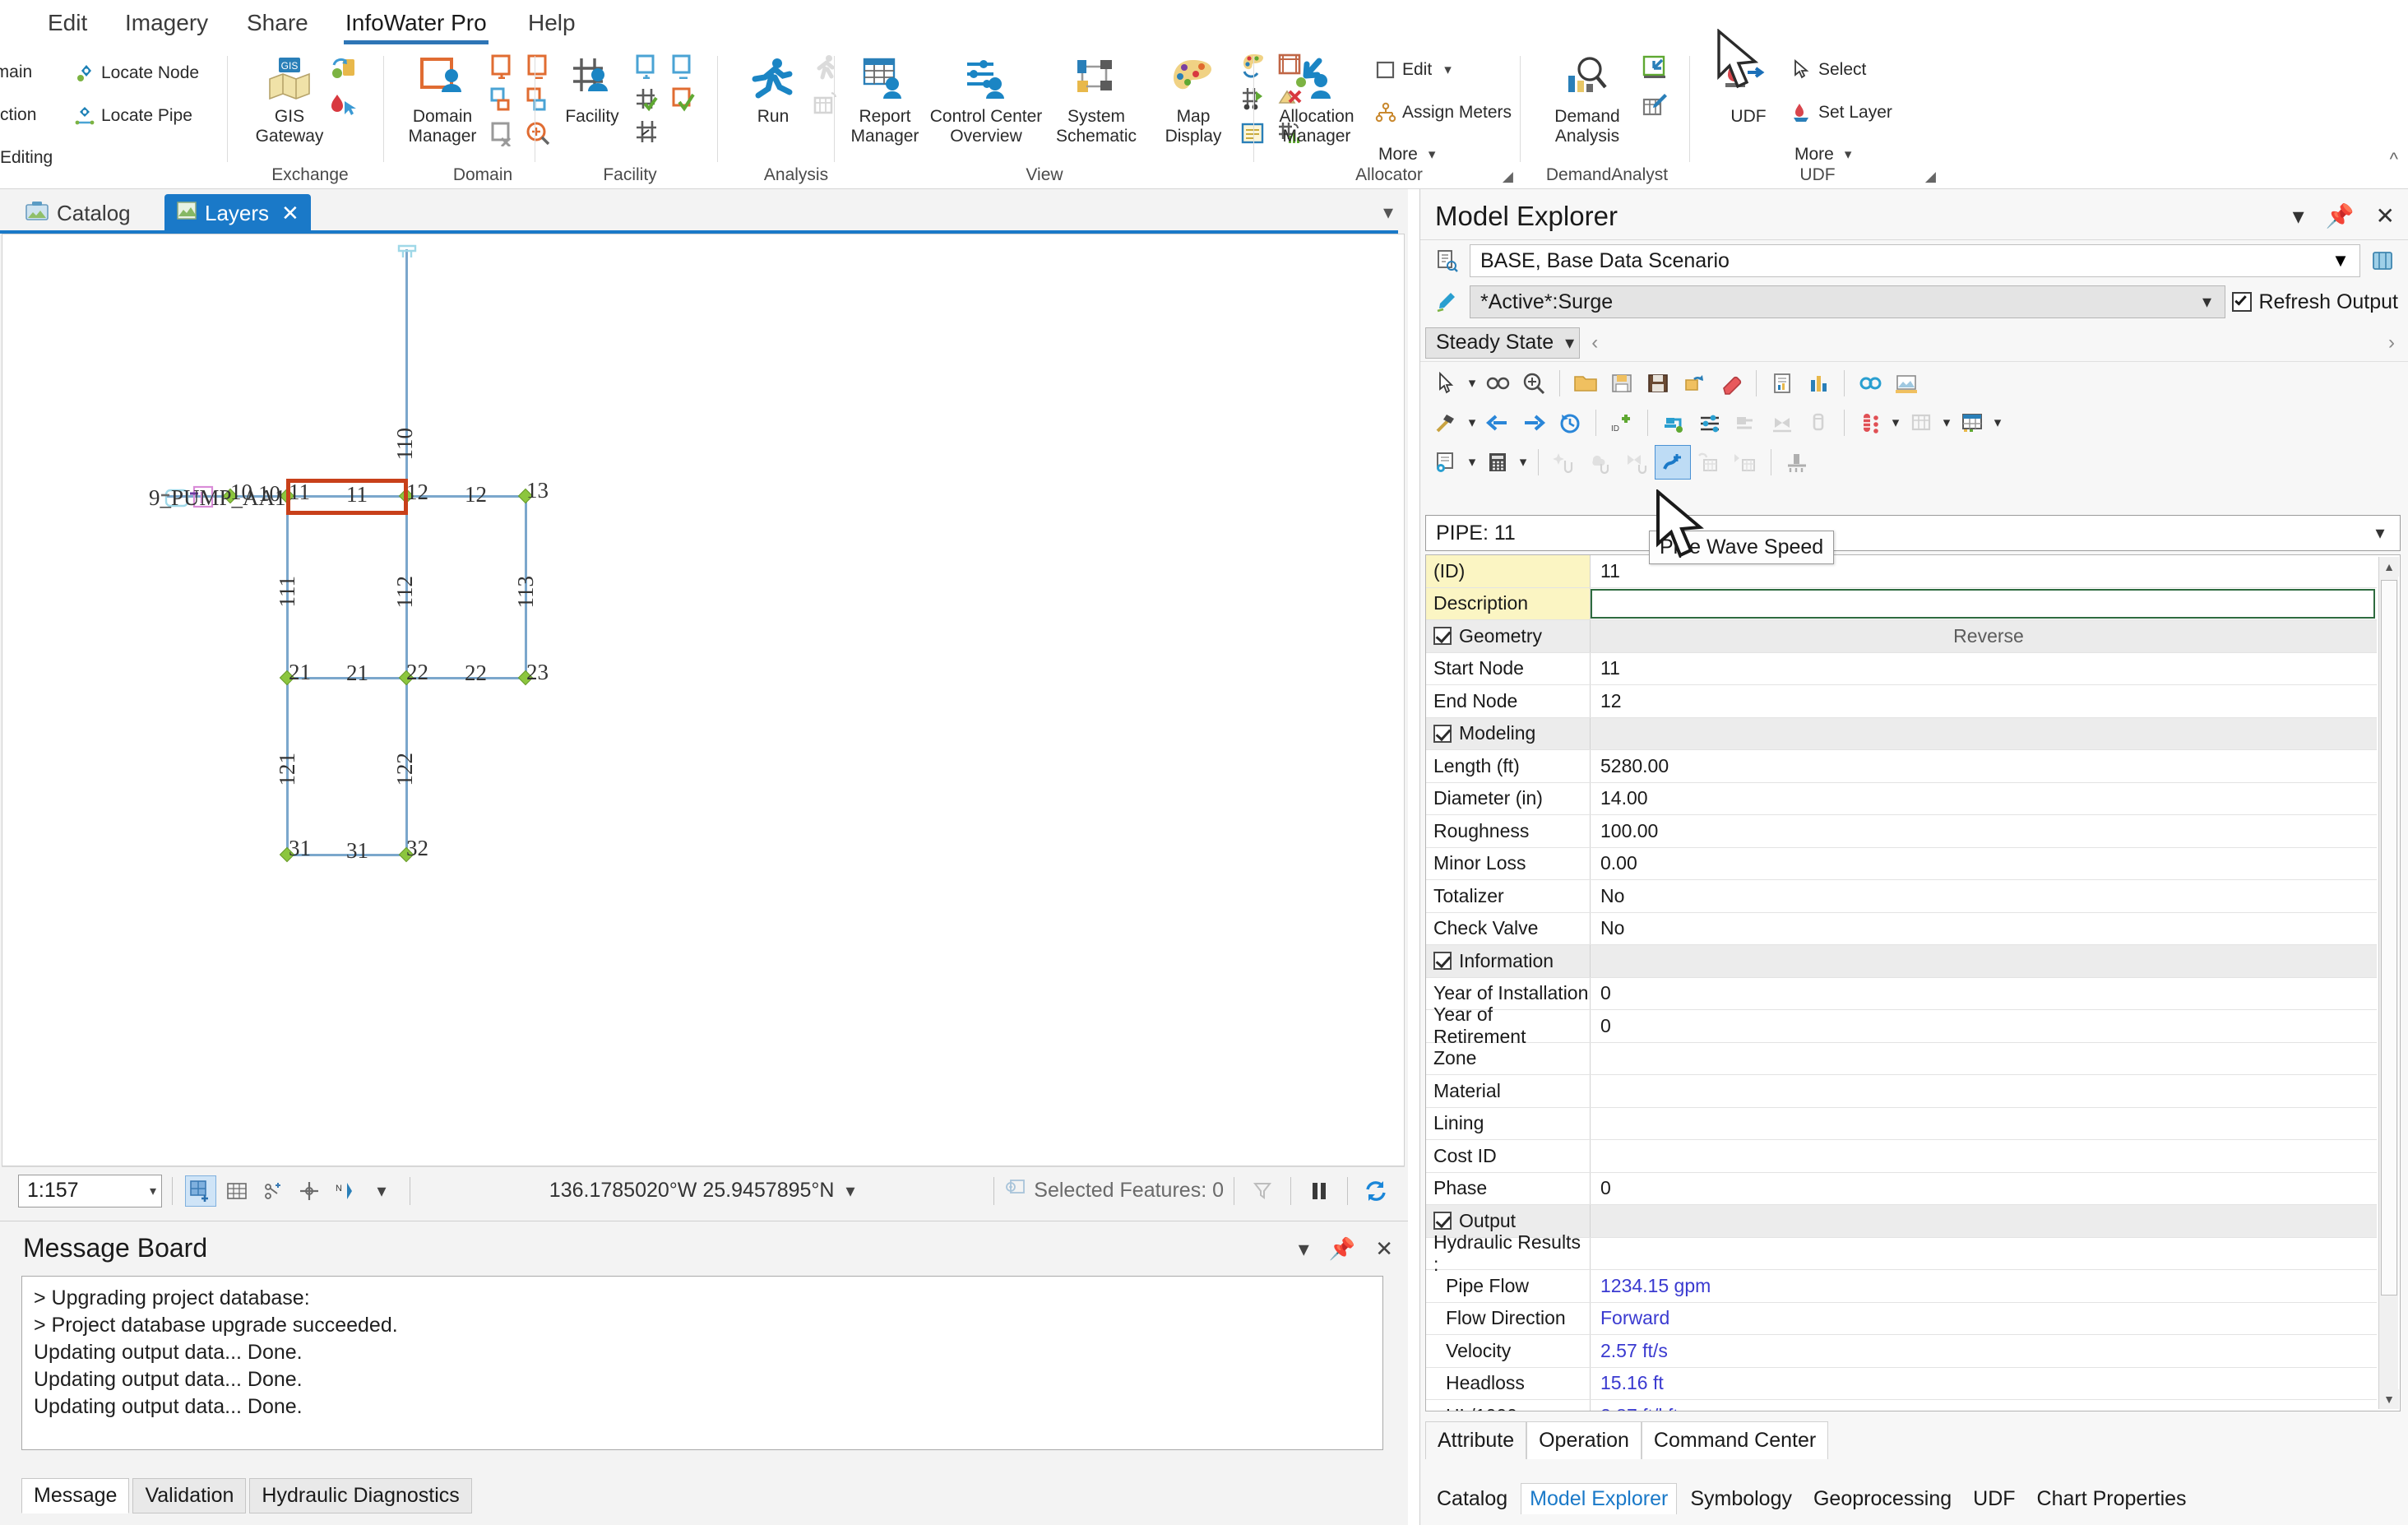 This screenshot has width=2408, height=1525. I want to click on category-checkbox, so click(1442, 961).